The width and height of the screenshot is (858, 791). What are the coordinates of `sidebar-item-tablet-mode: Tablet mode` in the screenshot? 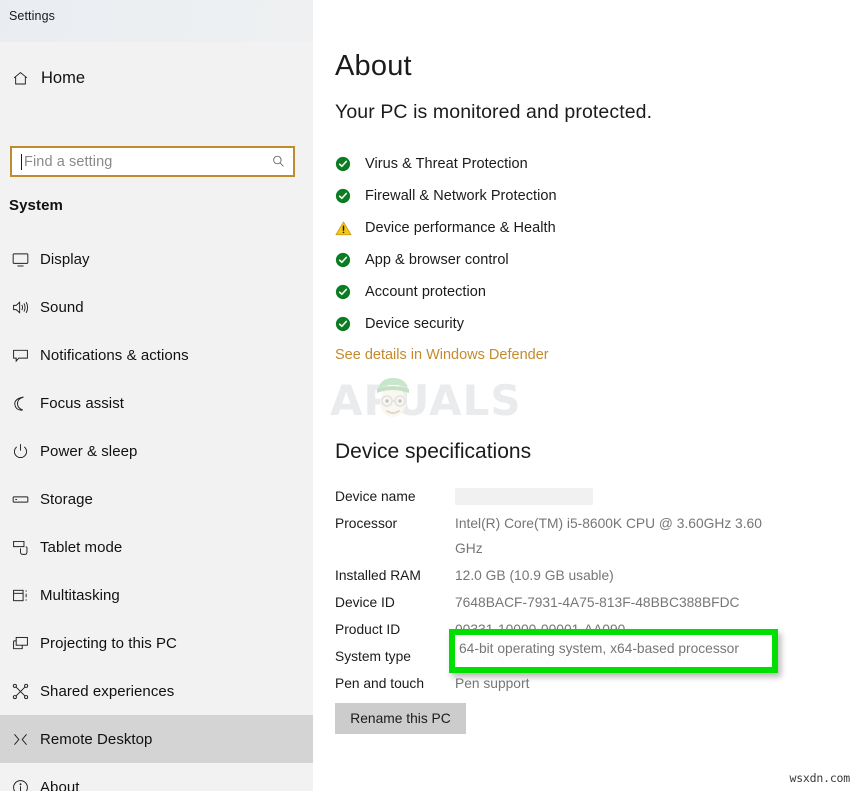 It's located at (156, 547).